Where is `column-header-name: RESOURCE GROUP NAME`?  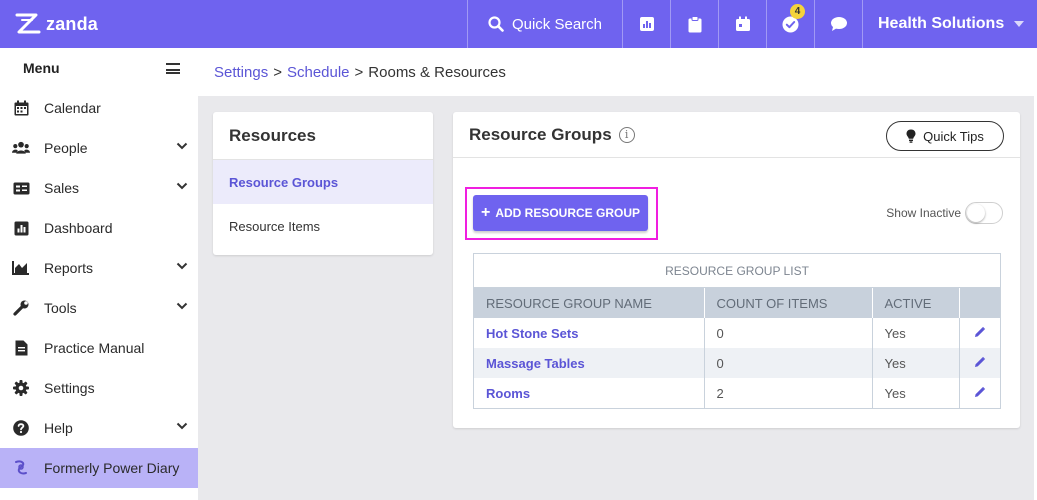
column-header-name: RESOURCE GROUP NAME is located at coordinates (589, 303).